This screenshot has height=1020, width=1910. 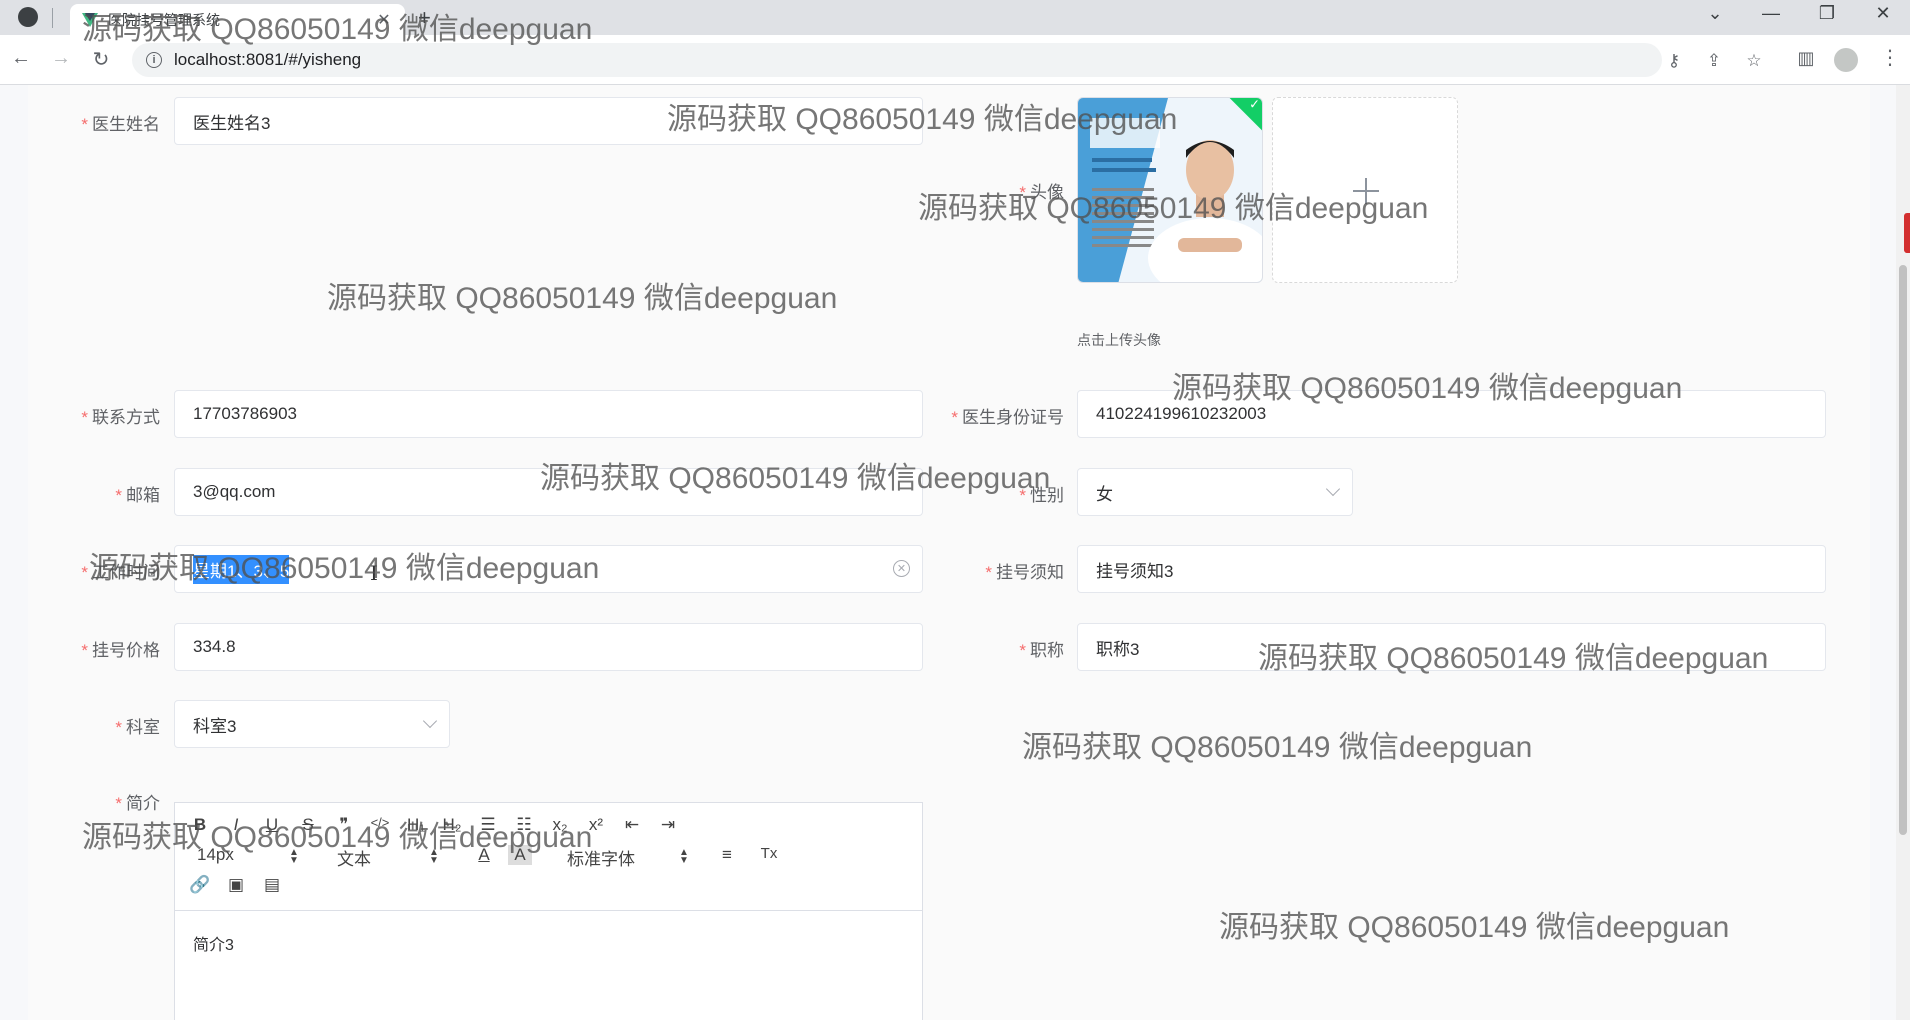 What do you see at coordinates (1007, 417) in the screenshot?
I see `id-card-label: * 医生身份证号` at bounding box center [1007, 417].